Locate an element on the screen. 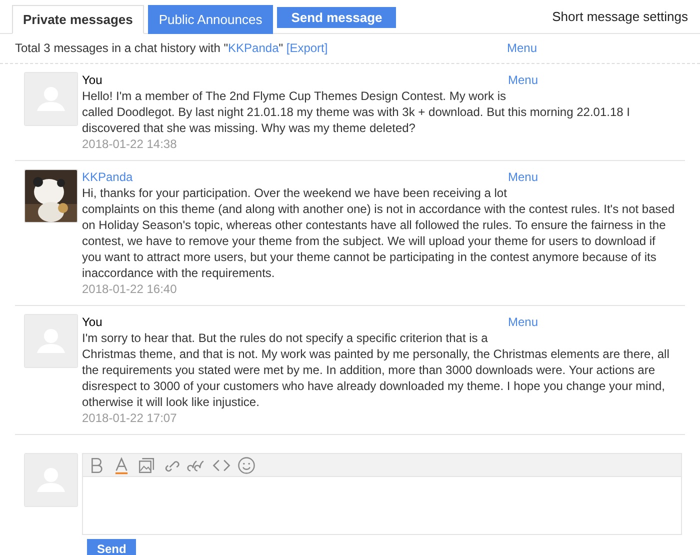  message-text: Hi, thanks for your participation. Over the weekend we have been receiving a lot complaints on this theme (and along with another one) is not in accordance with the contest rules. It's not based on Holiday Season's topic, whereas other contestants have all followed the rules. To ensure the fairness in the contest, we have to remove your theme from the subject. We will upload your theme for users to download if you want to attract more users, but your theme cannot be participating in the contest anymore because of its inaccordance with the requirements. is located at coordinates (378, 233).